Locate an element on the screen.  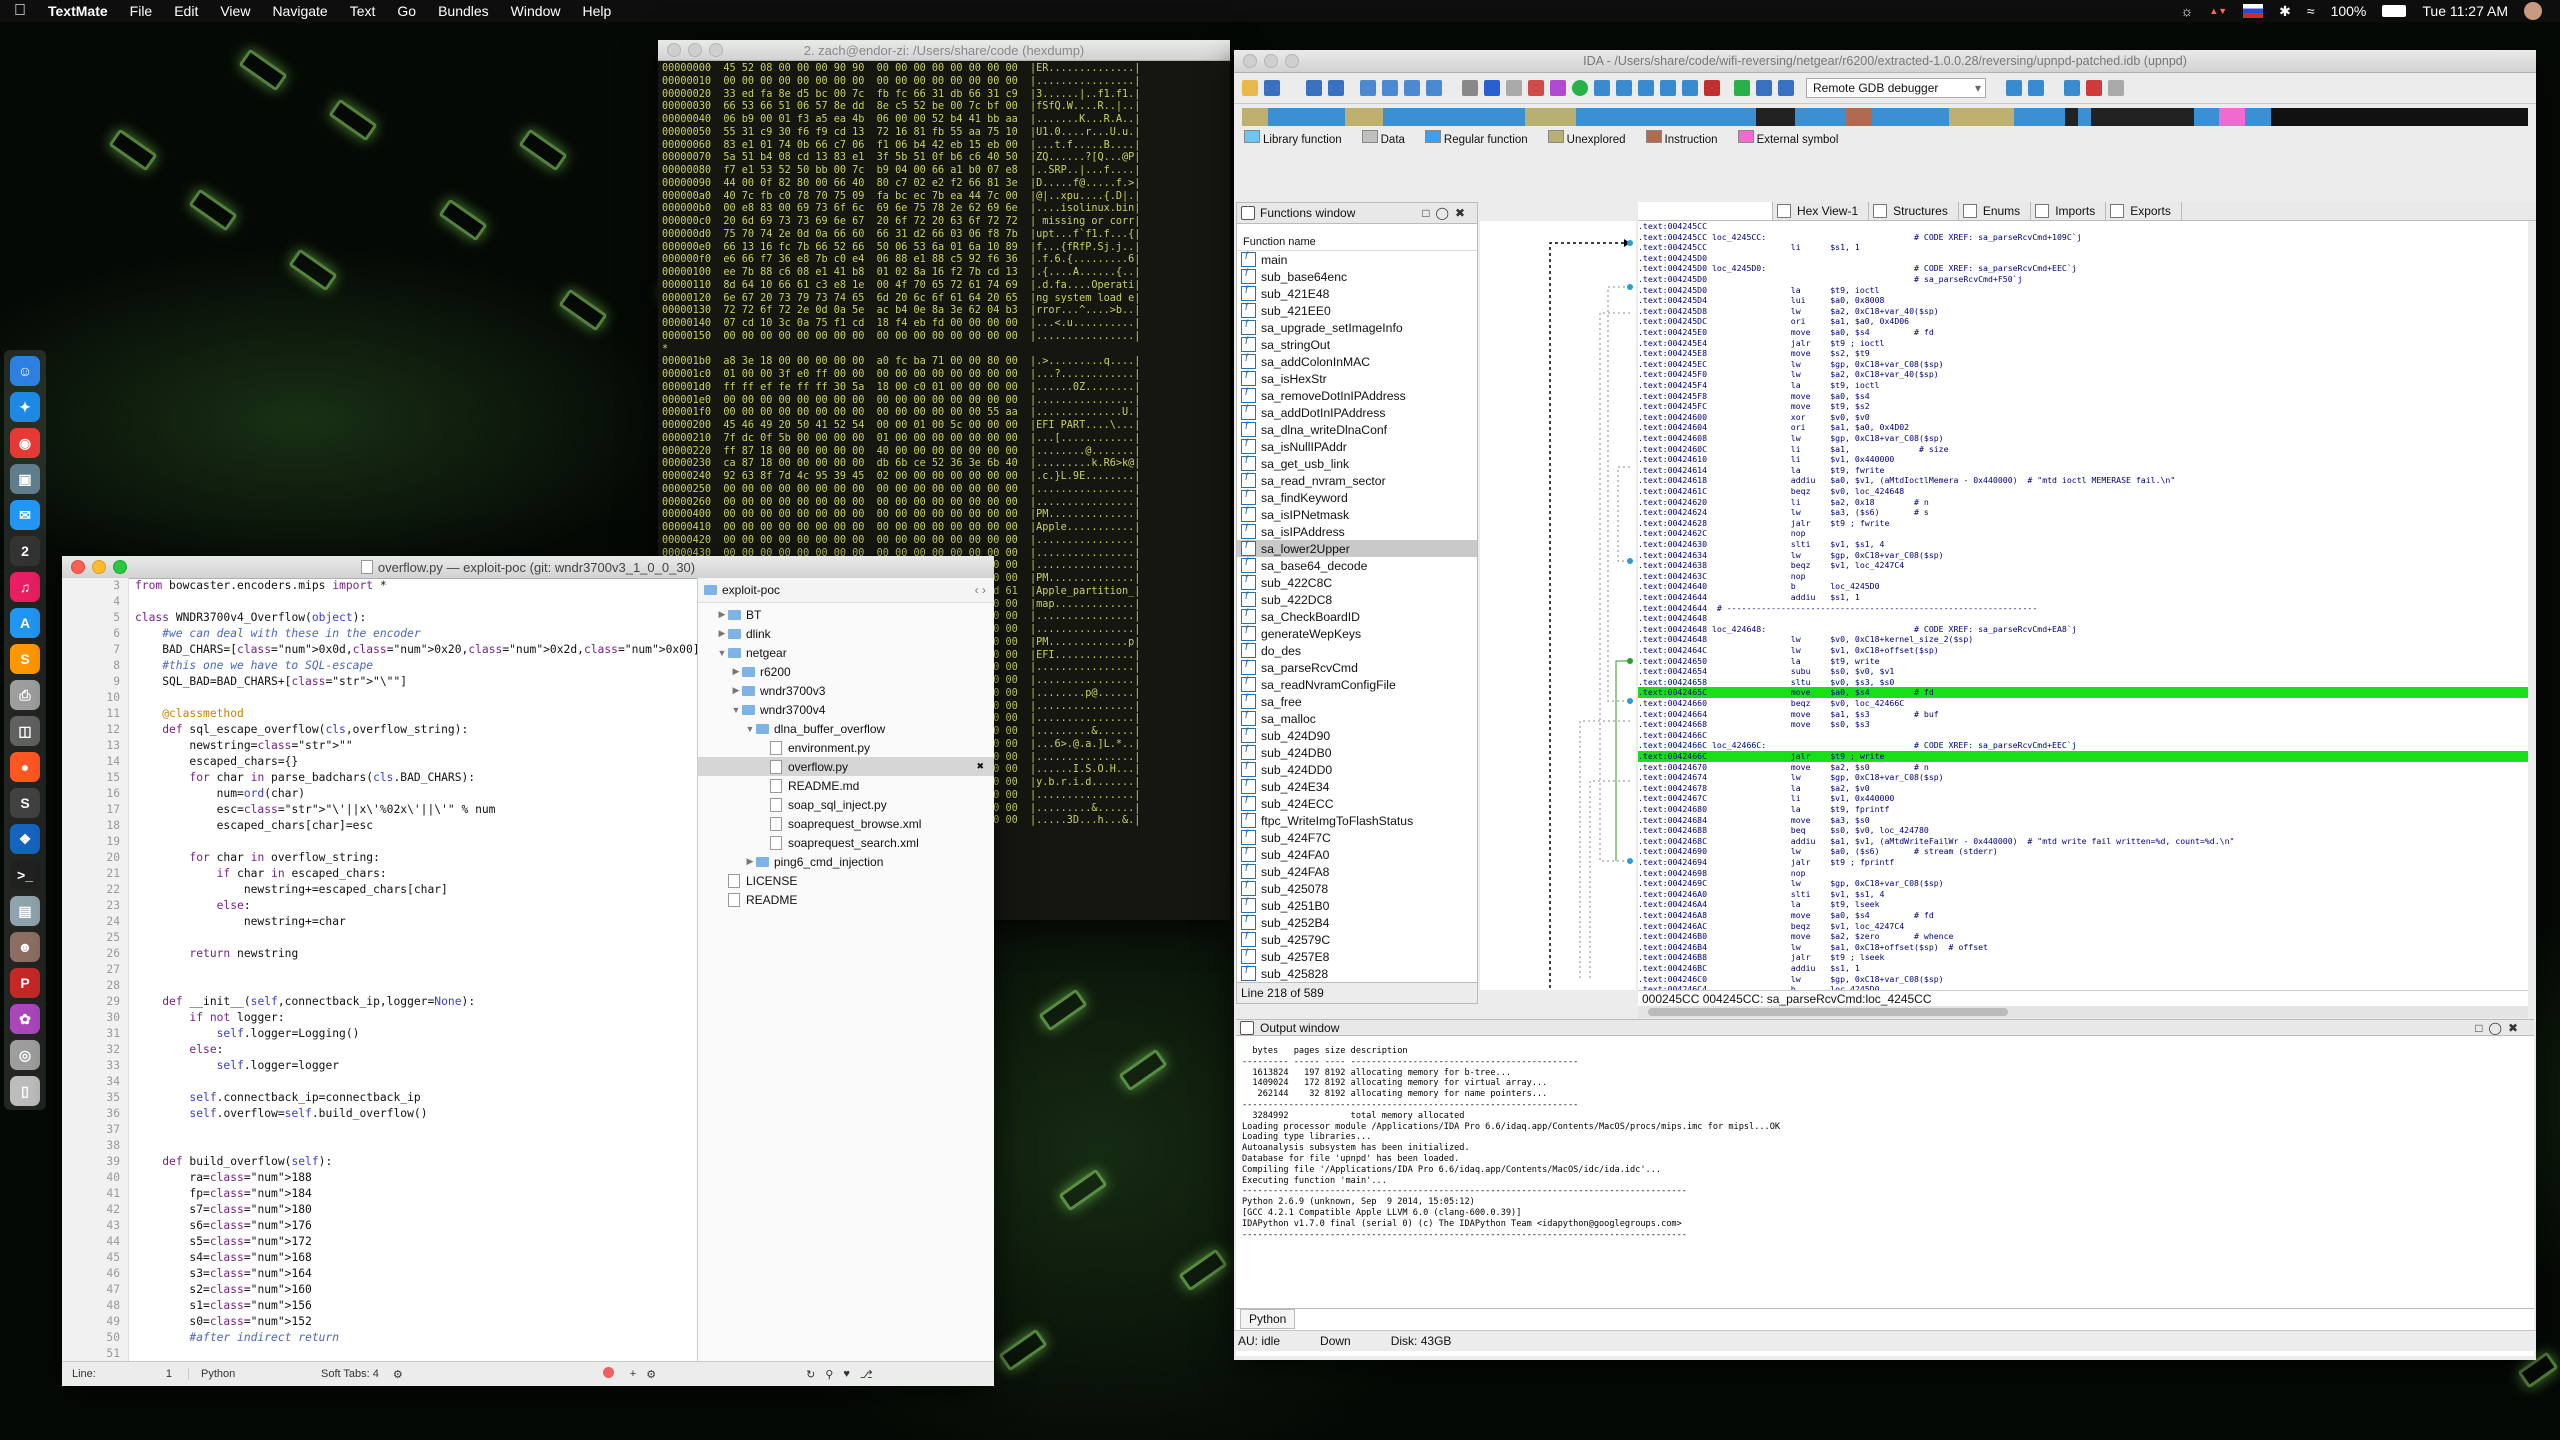
function-row: sub_424FA0 is located at coordinates (1357, 854).